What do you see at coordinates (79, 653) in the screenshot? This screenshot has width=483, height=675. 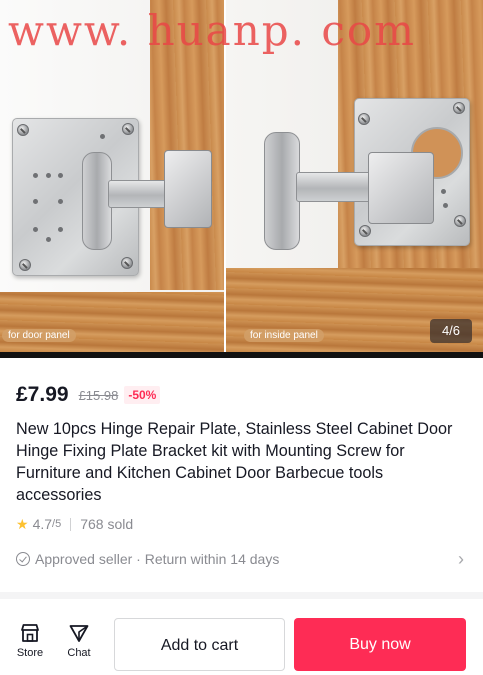 I see `chat-label: Chat` at bounding box center [79, 653].